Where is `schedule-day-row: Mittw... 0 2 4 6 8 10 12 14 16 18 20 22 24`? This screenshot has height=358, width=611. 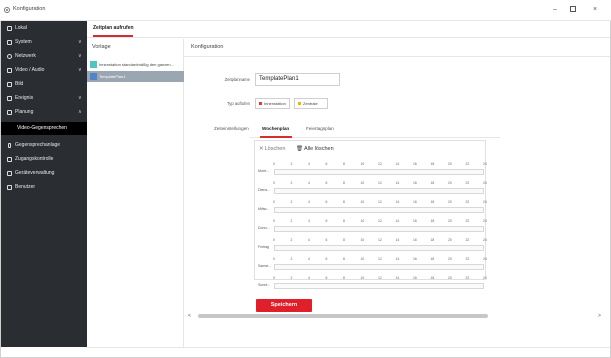 schedule-day-row: Mittw... 0 2 4 6 8 10 12 14 16 18 20 22 24 is located at coordinates (372, 207).